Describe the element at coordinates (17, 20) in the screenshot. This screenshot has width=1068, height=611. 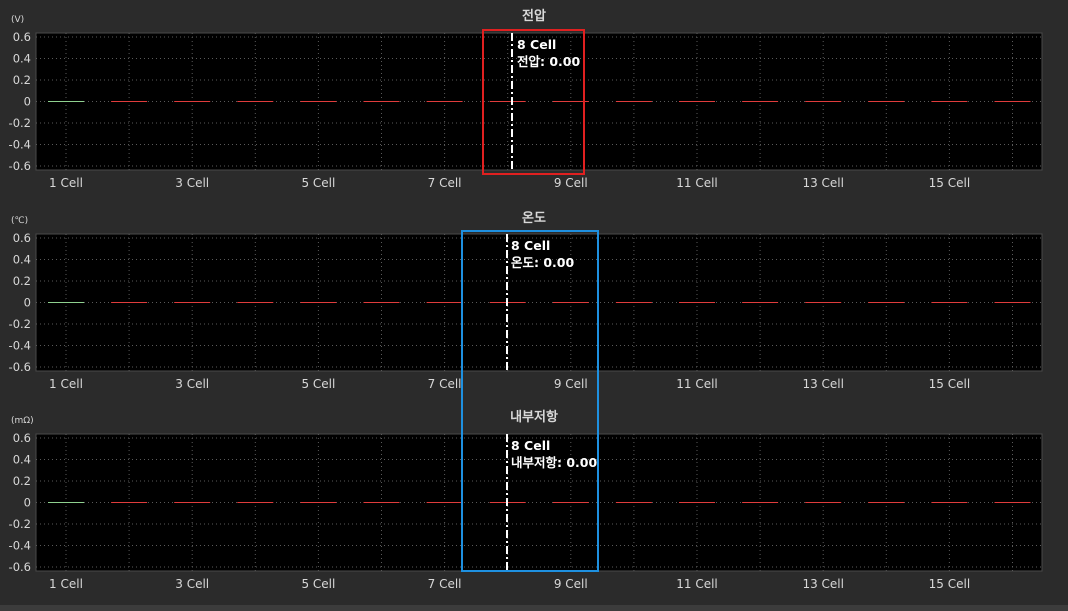
I see `y-unit-label: (V)` at that location.